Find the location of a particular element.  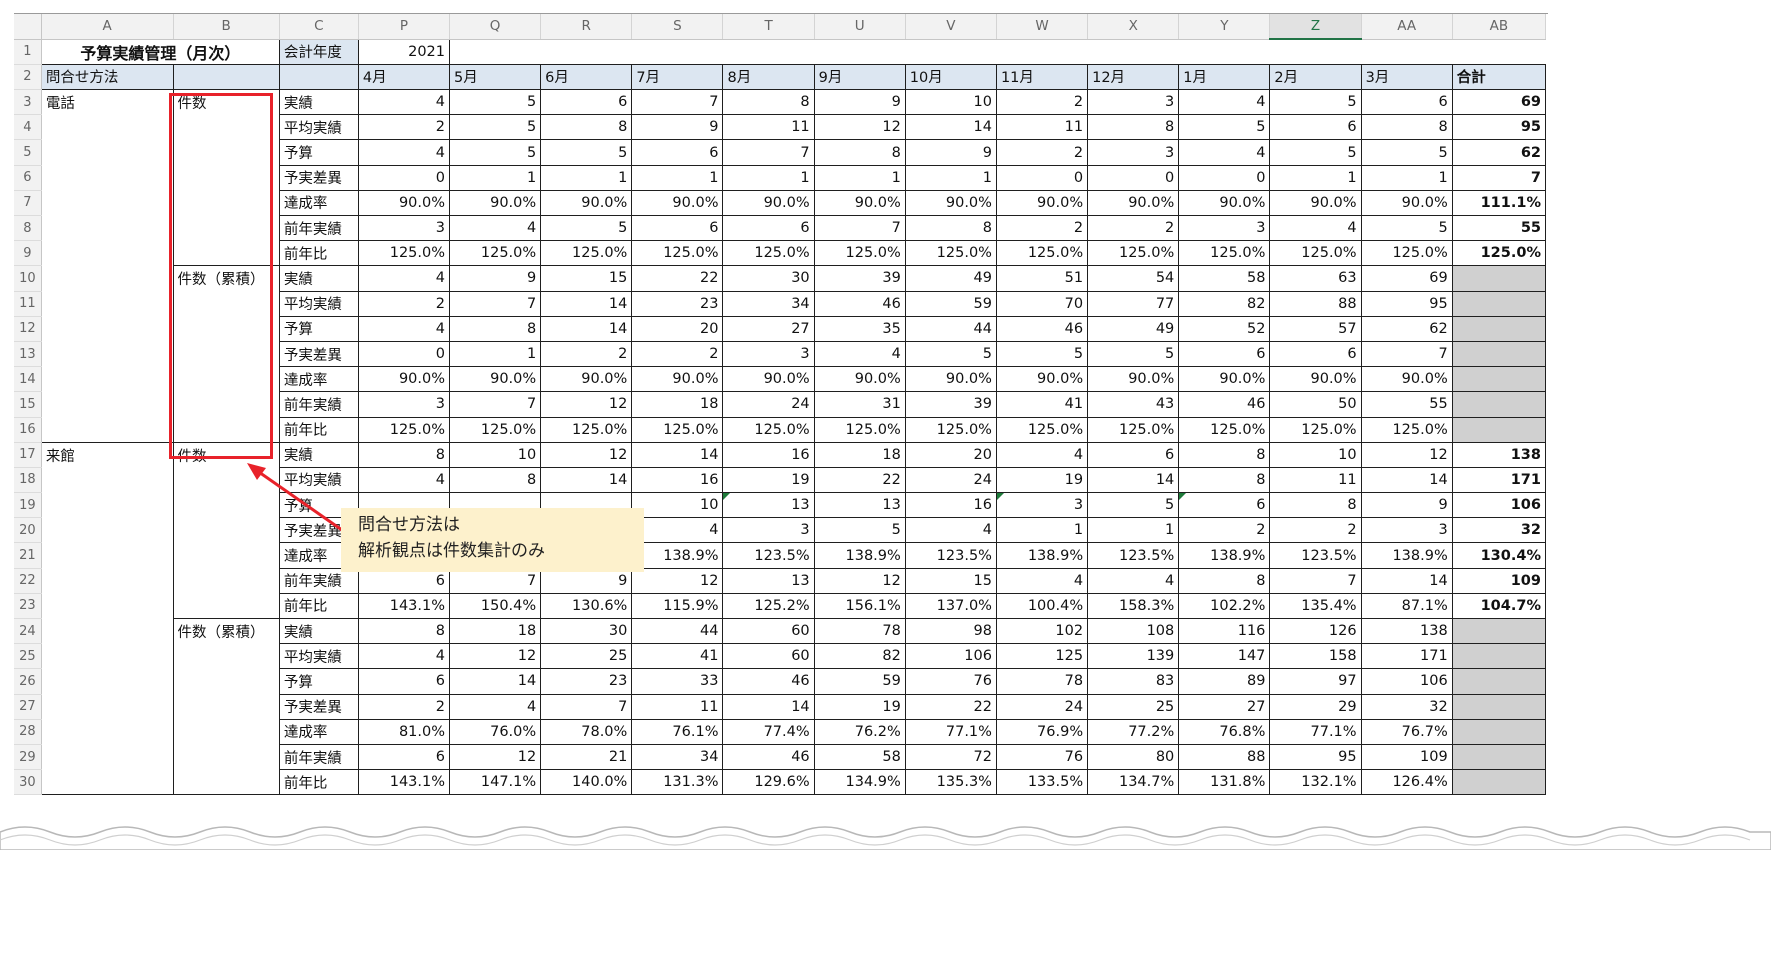

value-cell: 18 is located at coordinates (677, 404).